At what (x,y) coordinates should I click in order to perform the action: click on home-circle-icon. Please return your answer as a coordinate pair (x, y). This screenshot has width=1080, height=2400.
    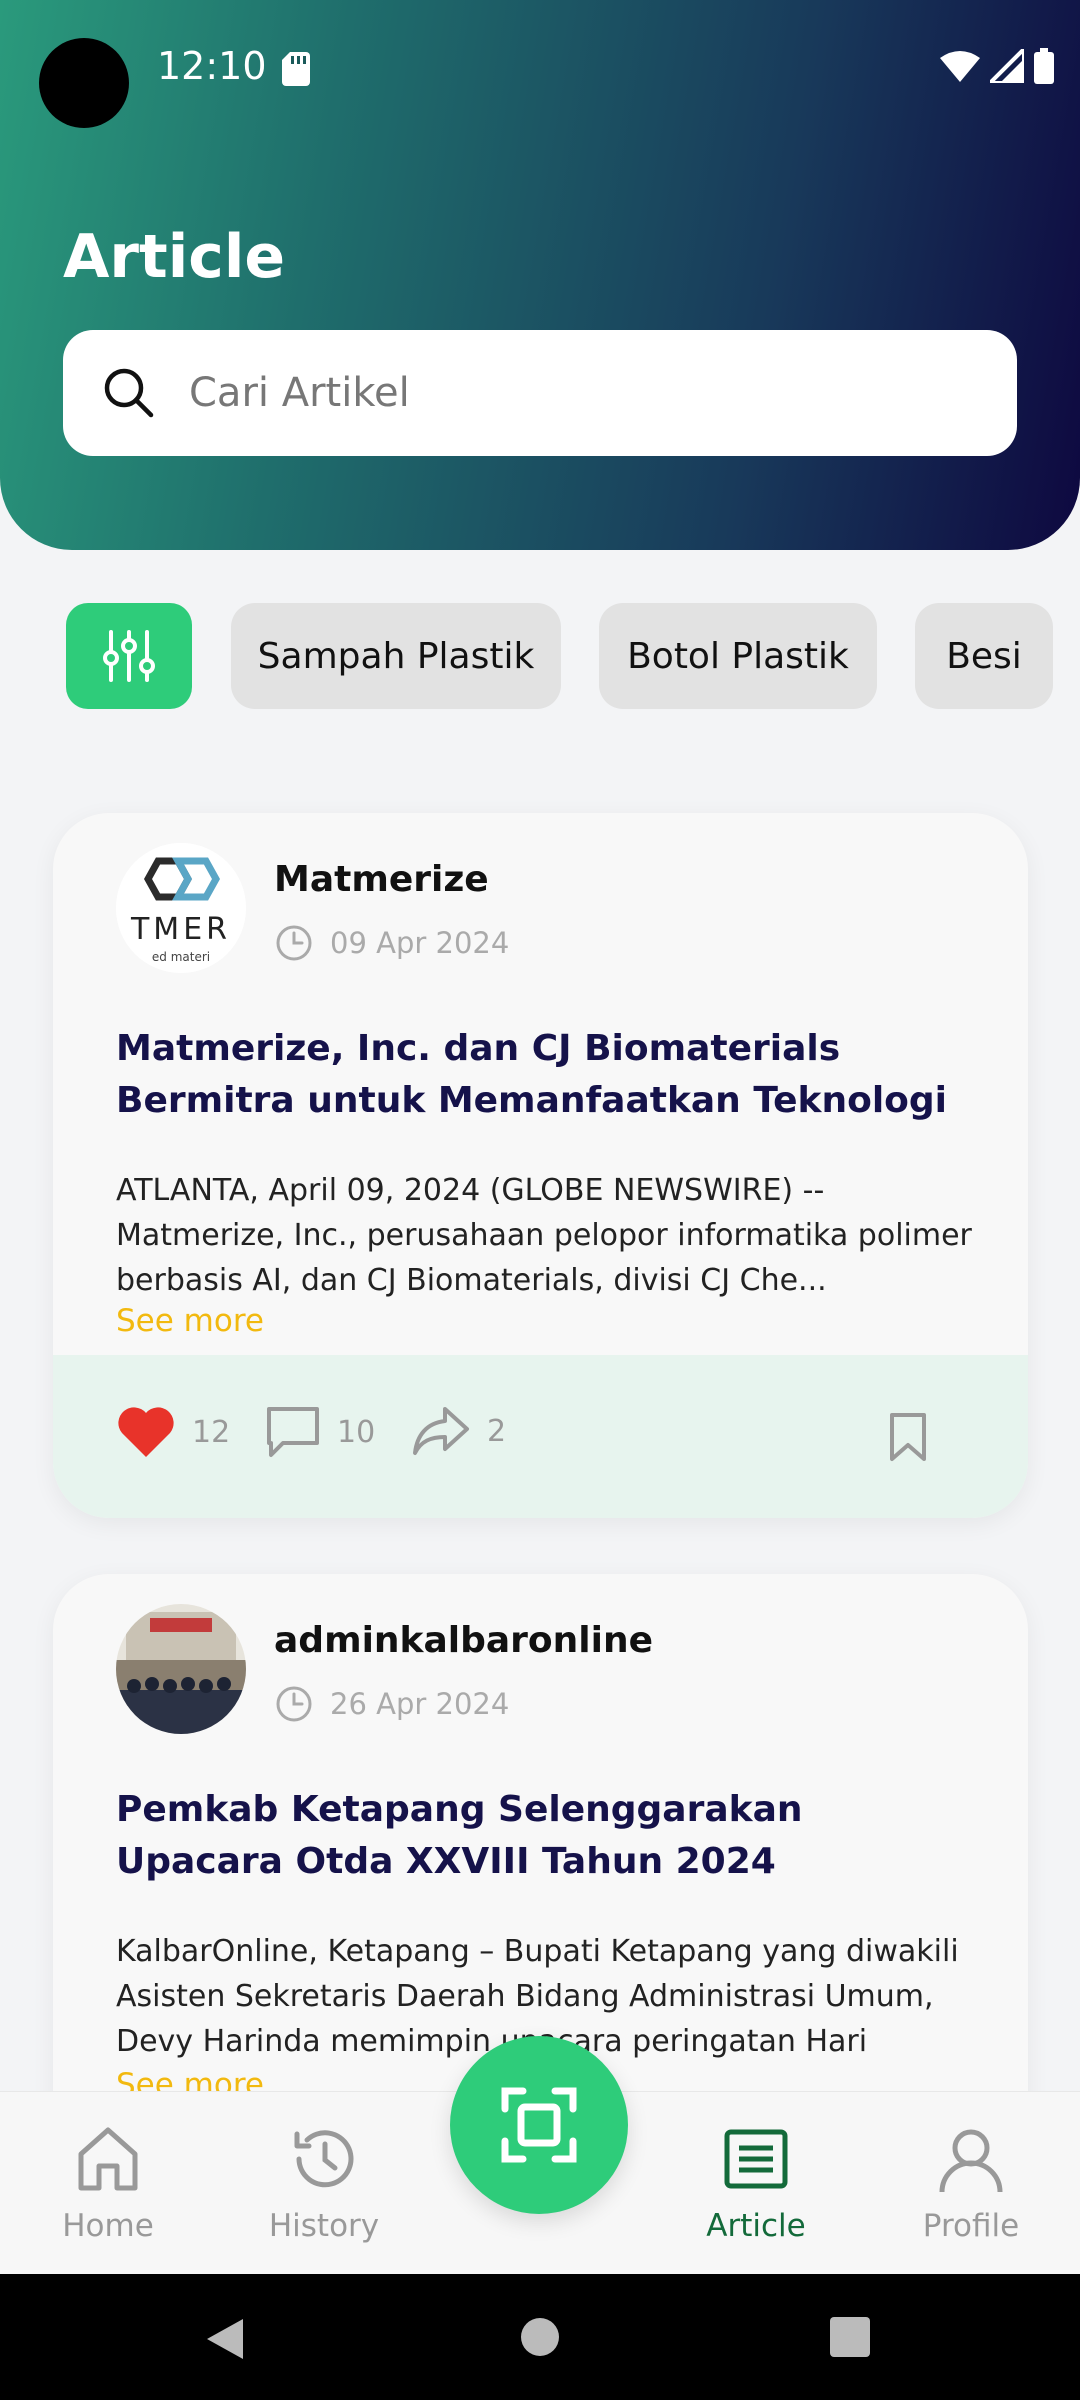
    Looking at the image, I should click on (540, 2337).